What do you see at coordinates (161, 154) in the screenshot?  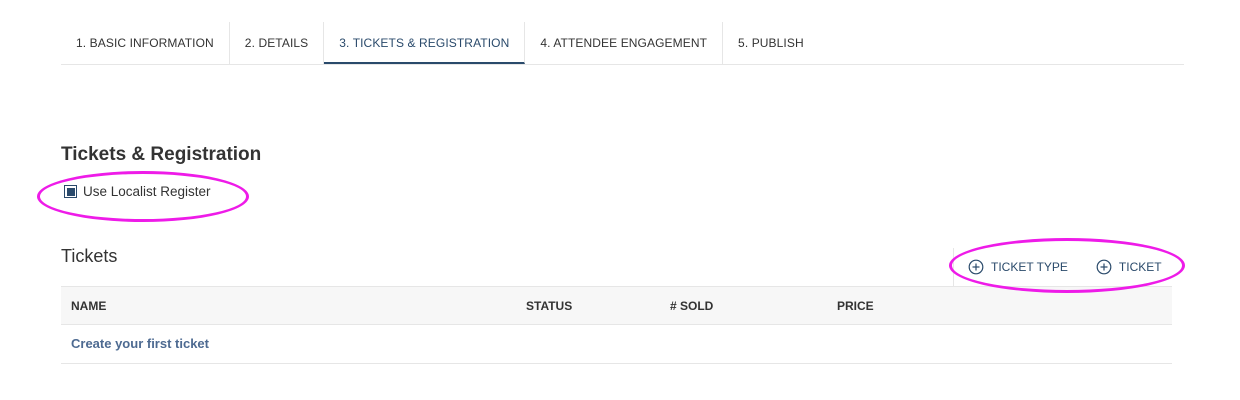 I see `section-title: Tickets & Registration` at bounding box center [161, 154].